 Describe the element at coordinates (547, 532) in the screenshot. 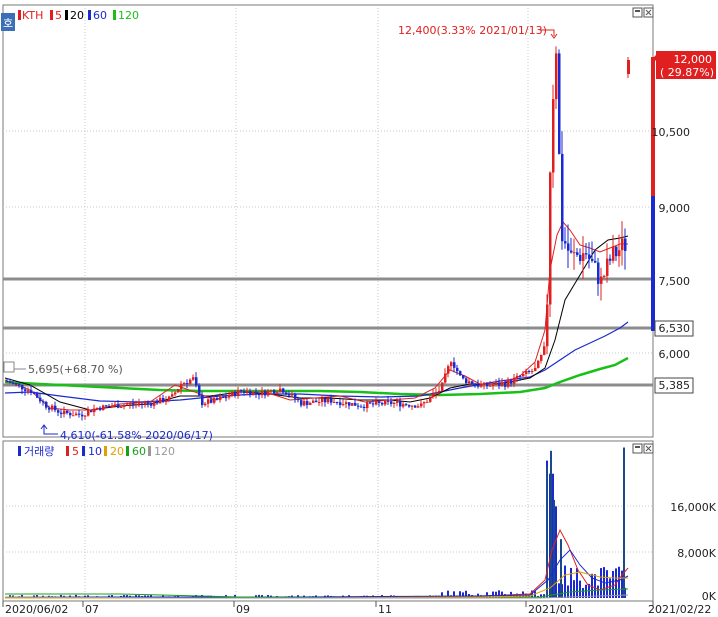

I see `volume-spike` at that location.